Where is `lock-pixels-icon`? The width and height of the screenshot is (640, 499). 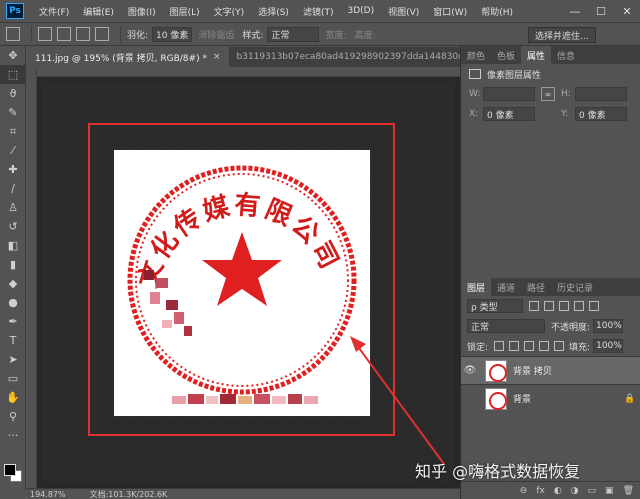 lock-pixels-icon is located at coordinates (499, 346).